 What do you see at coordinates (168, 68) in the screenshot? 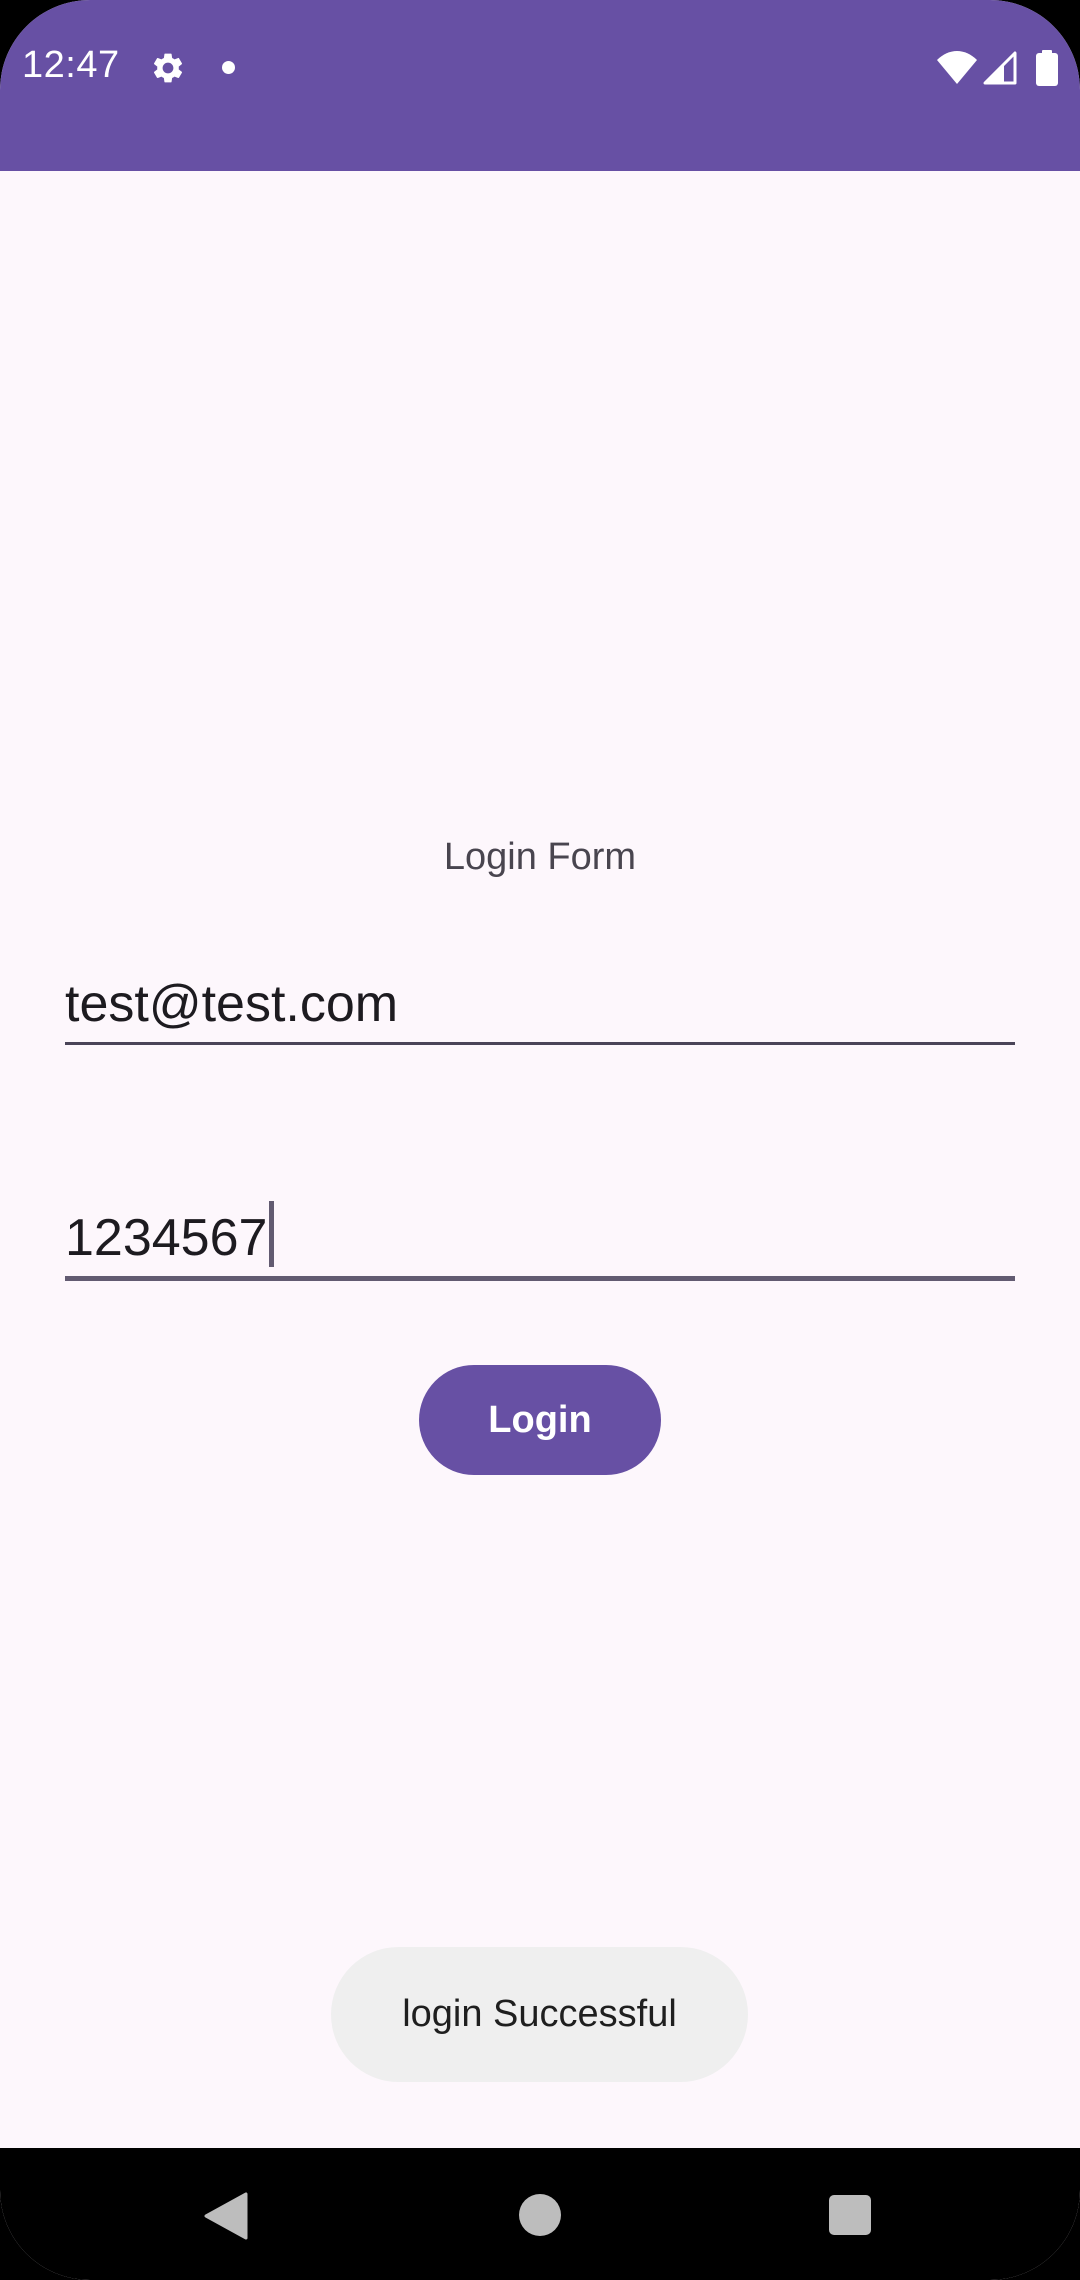
I see `gear-icon` at bounding box center [168, 68].